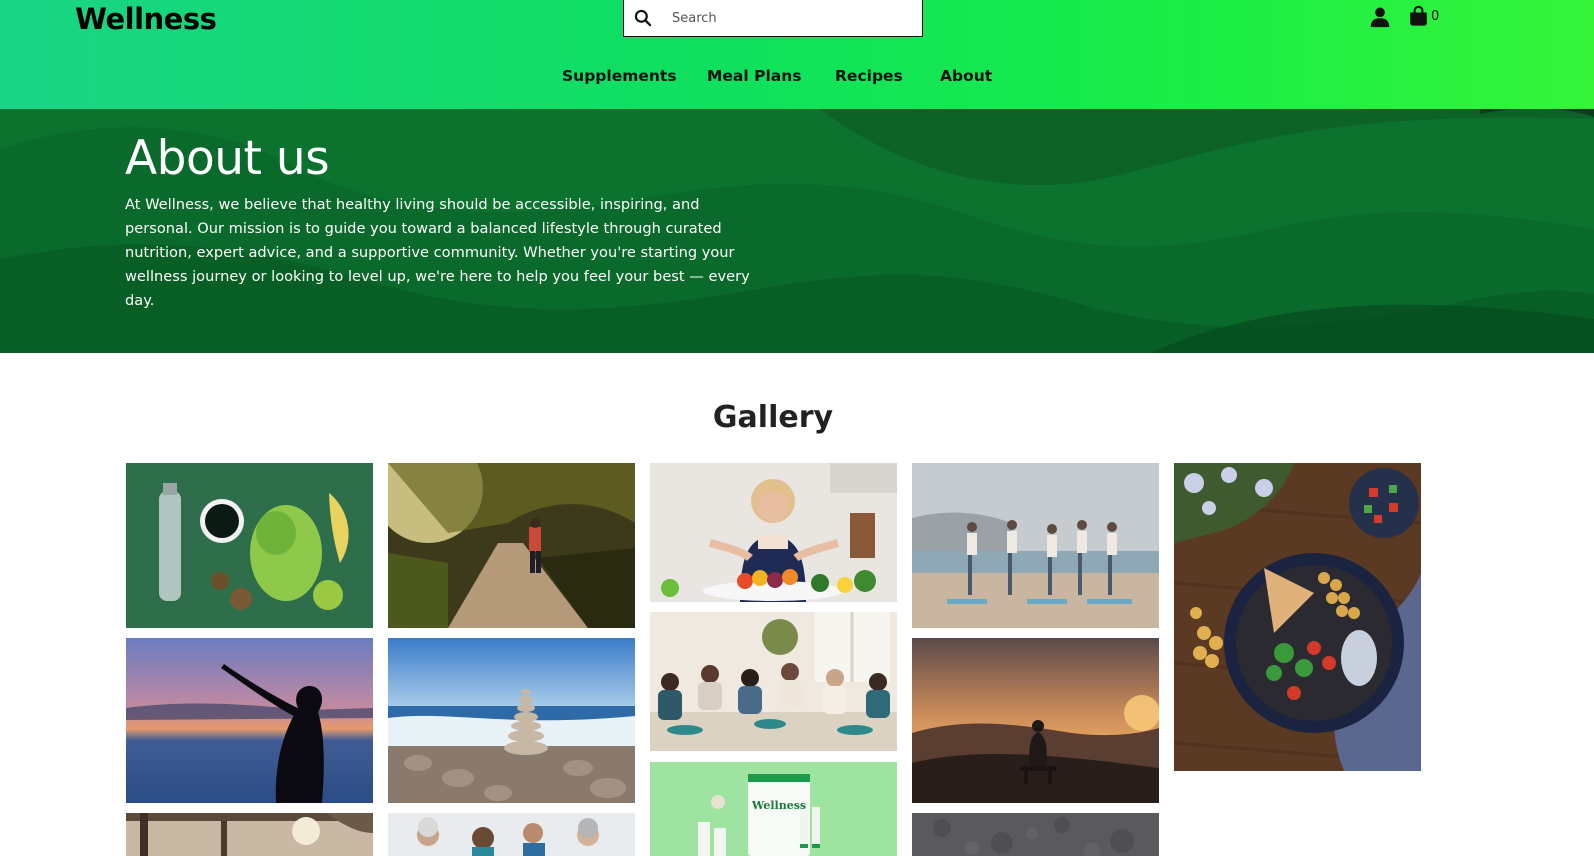  Describe the element at coordinates (1035, 545) in the screenshot. I see `gallery-image-beach-yoga` at that location.